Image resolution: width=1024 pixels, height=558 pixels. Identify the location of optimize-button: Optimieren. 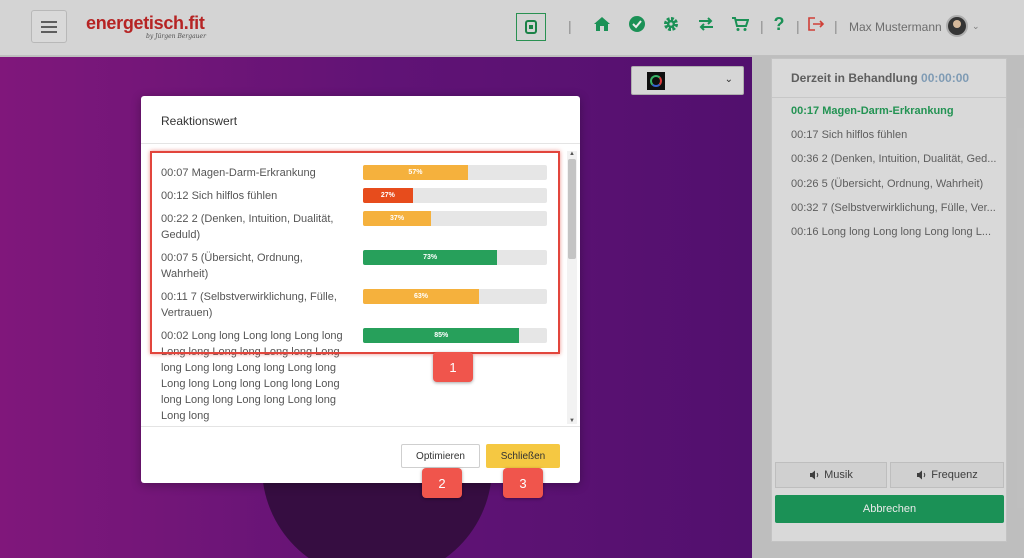
(440, 456).